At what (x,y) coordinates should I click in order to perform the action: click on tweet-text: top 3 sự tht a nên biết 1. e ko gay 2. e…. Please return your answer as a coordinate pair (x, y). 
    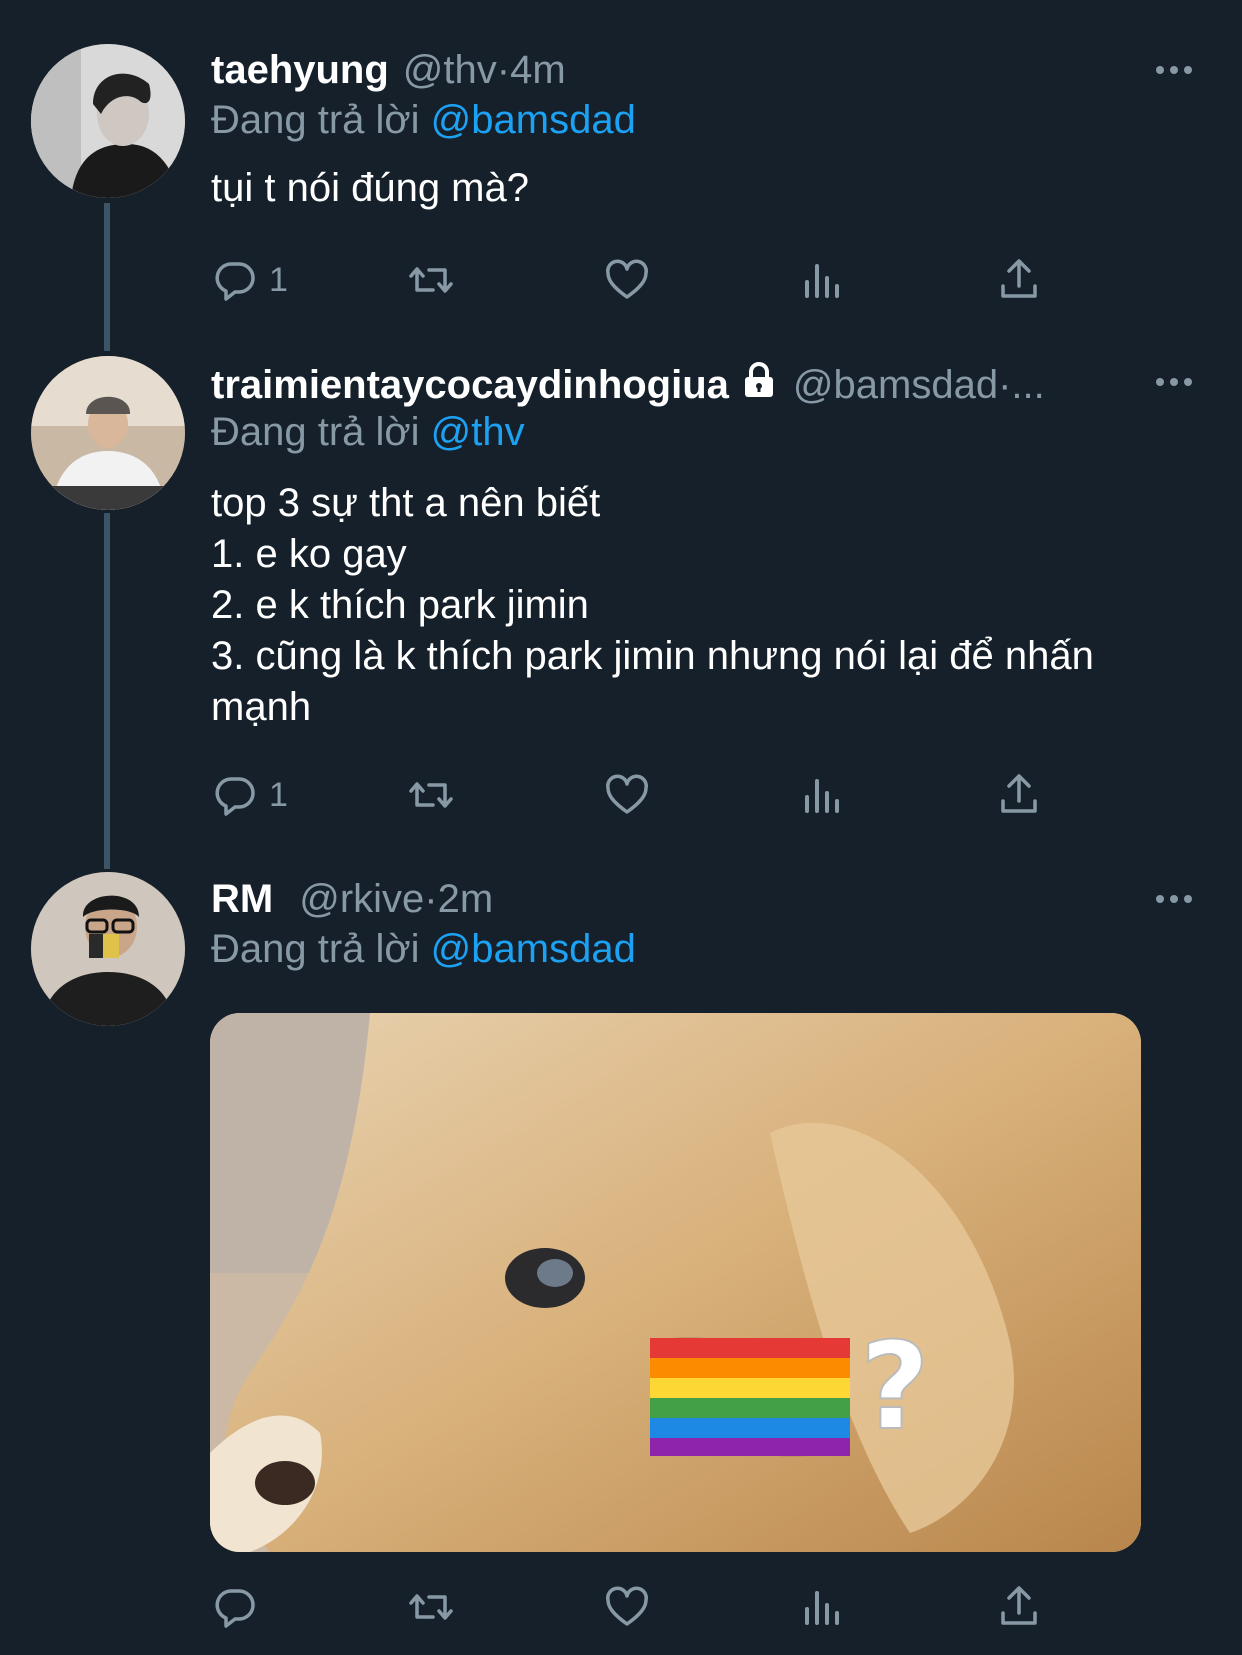
    Looking at the image, I should click on (706, 605).